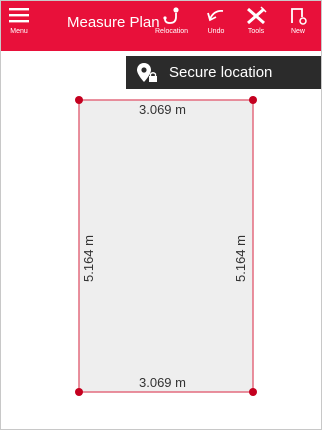 This screenshot has height=430, width=322. What do you see at coordinates (162, 109) in the screenshot?
I see `top-wall-length: 3.069 m` at bounding box center [162, 109].